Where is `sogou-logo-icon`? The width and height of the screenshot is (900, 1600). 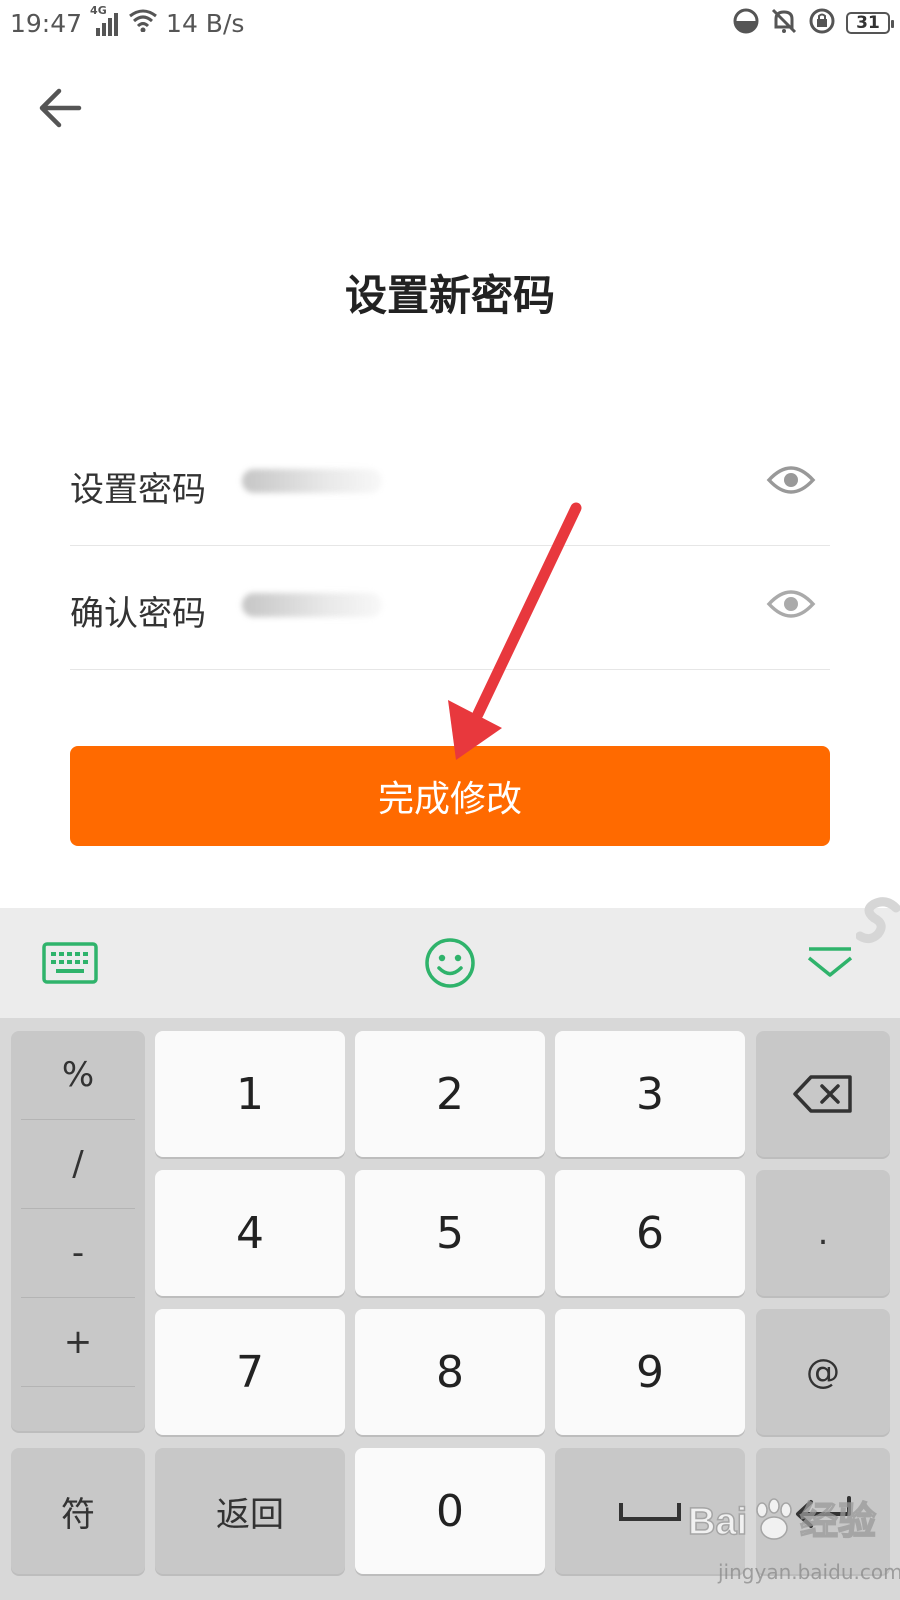
sogou-logo-icon is located at coordinates (877, 921).